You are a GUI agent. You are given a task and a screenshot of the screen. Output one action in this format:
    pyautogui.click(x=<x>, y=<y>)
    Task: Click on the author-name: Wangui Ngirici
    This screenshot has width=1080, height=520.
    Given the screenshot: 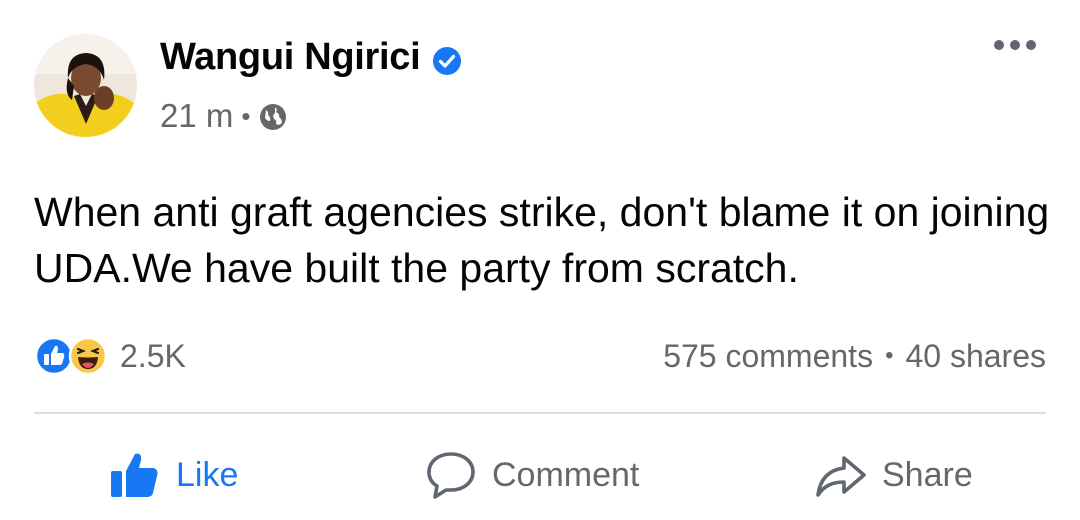 What is the action you would take?
    pyautogui.click(x=290, y=57)
    